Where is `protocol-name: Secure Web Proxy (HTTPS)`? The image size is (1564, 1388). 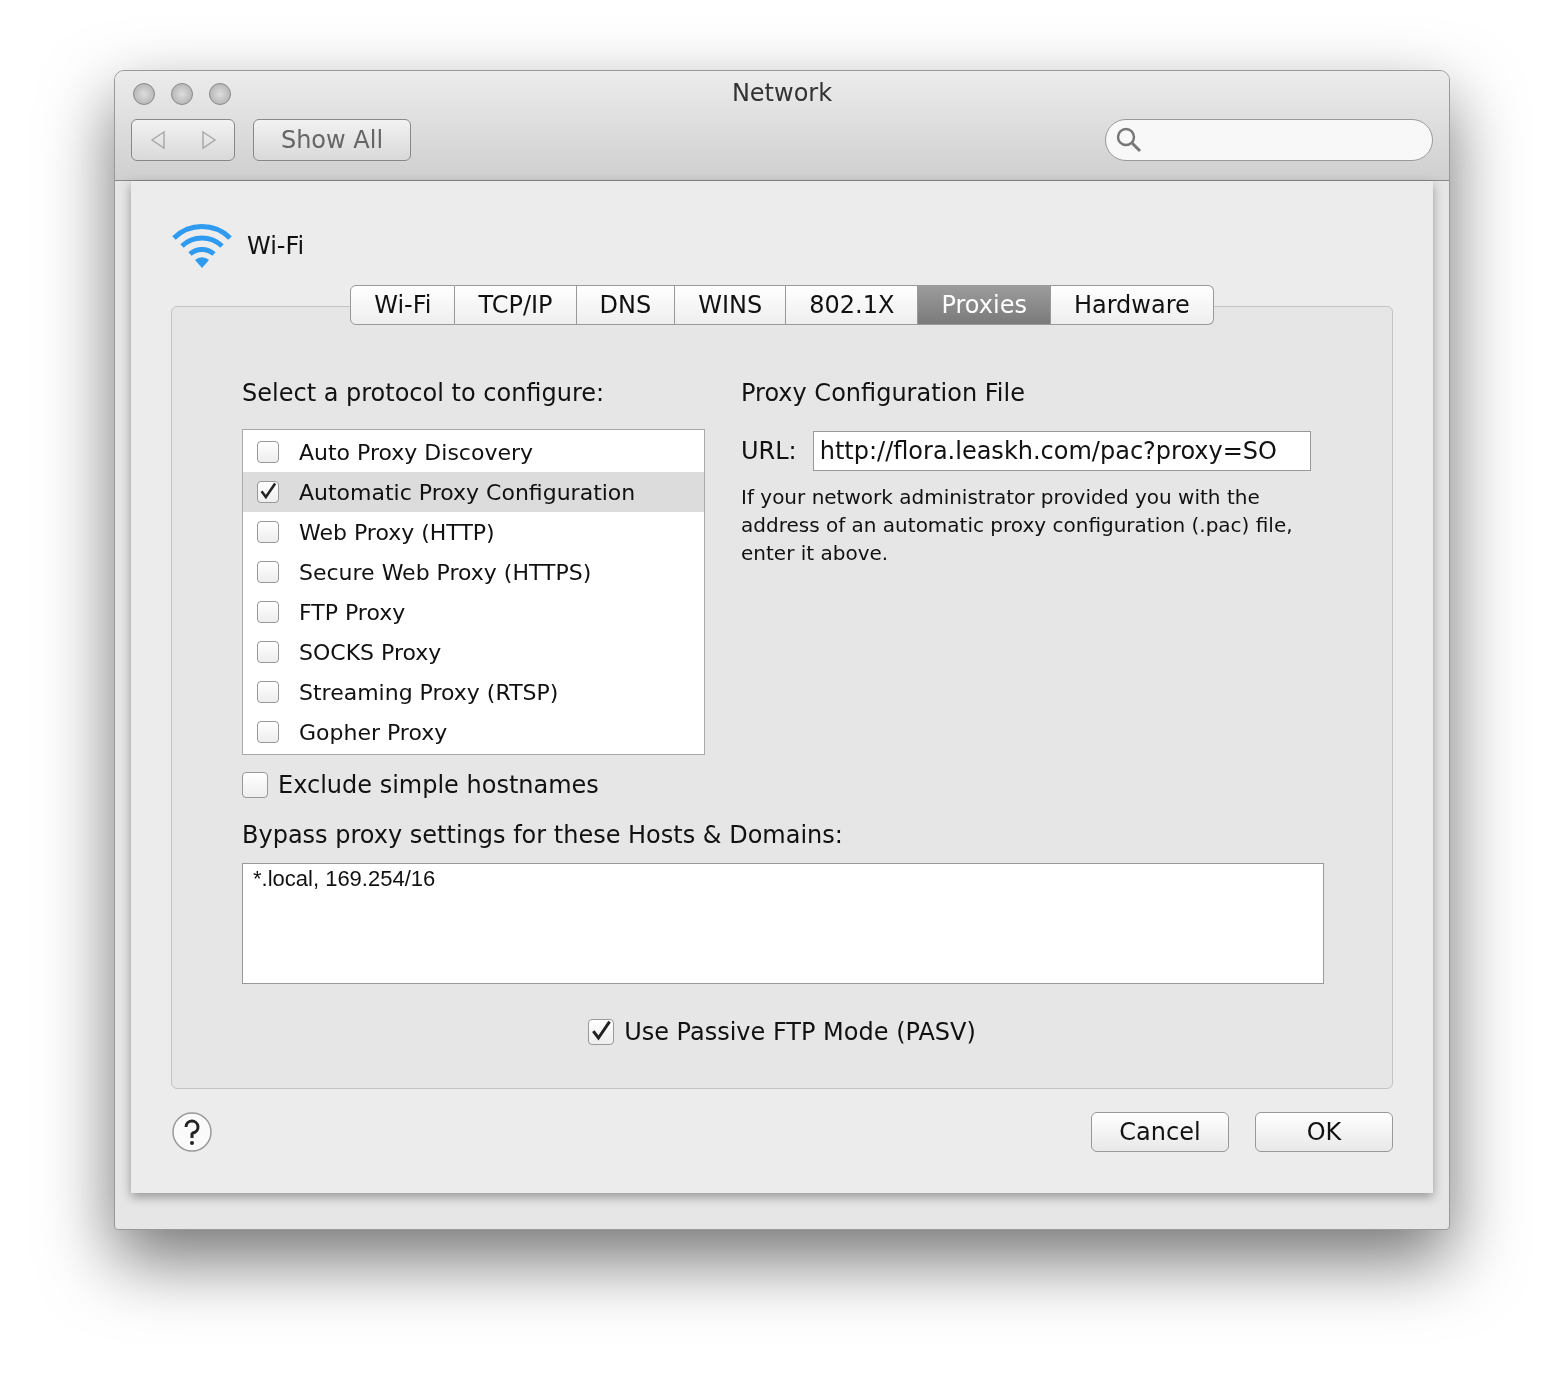
protocol-name: Secure Web Proxy (HTTPS) is located at coordinates (445, 572).